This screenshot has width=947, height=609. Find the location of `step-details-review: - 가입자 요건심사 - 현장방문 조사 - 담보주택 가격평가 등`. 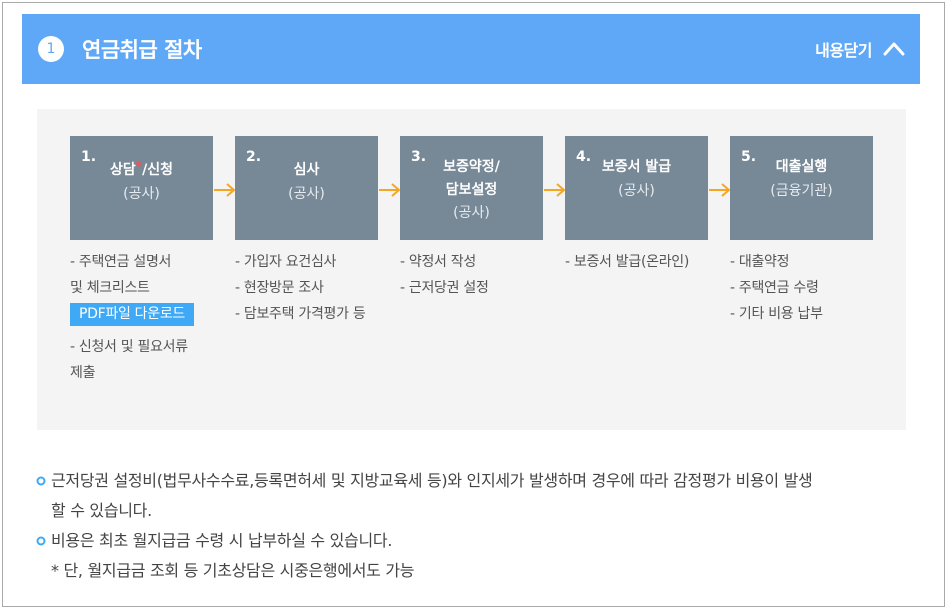

step-details-review: - 가입자 요건심사 - 현장방문 조사 - 담보주택 가격평가 등 is located at coordinates (317, 288).